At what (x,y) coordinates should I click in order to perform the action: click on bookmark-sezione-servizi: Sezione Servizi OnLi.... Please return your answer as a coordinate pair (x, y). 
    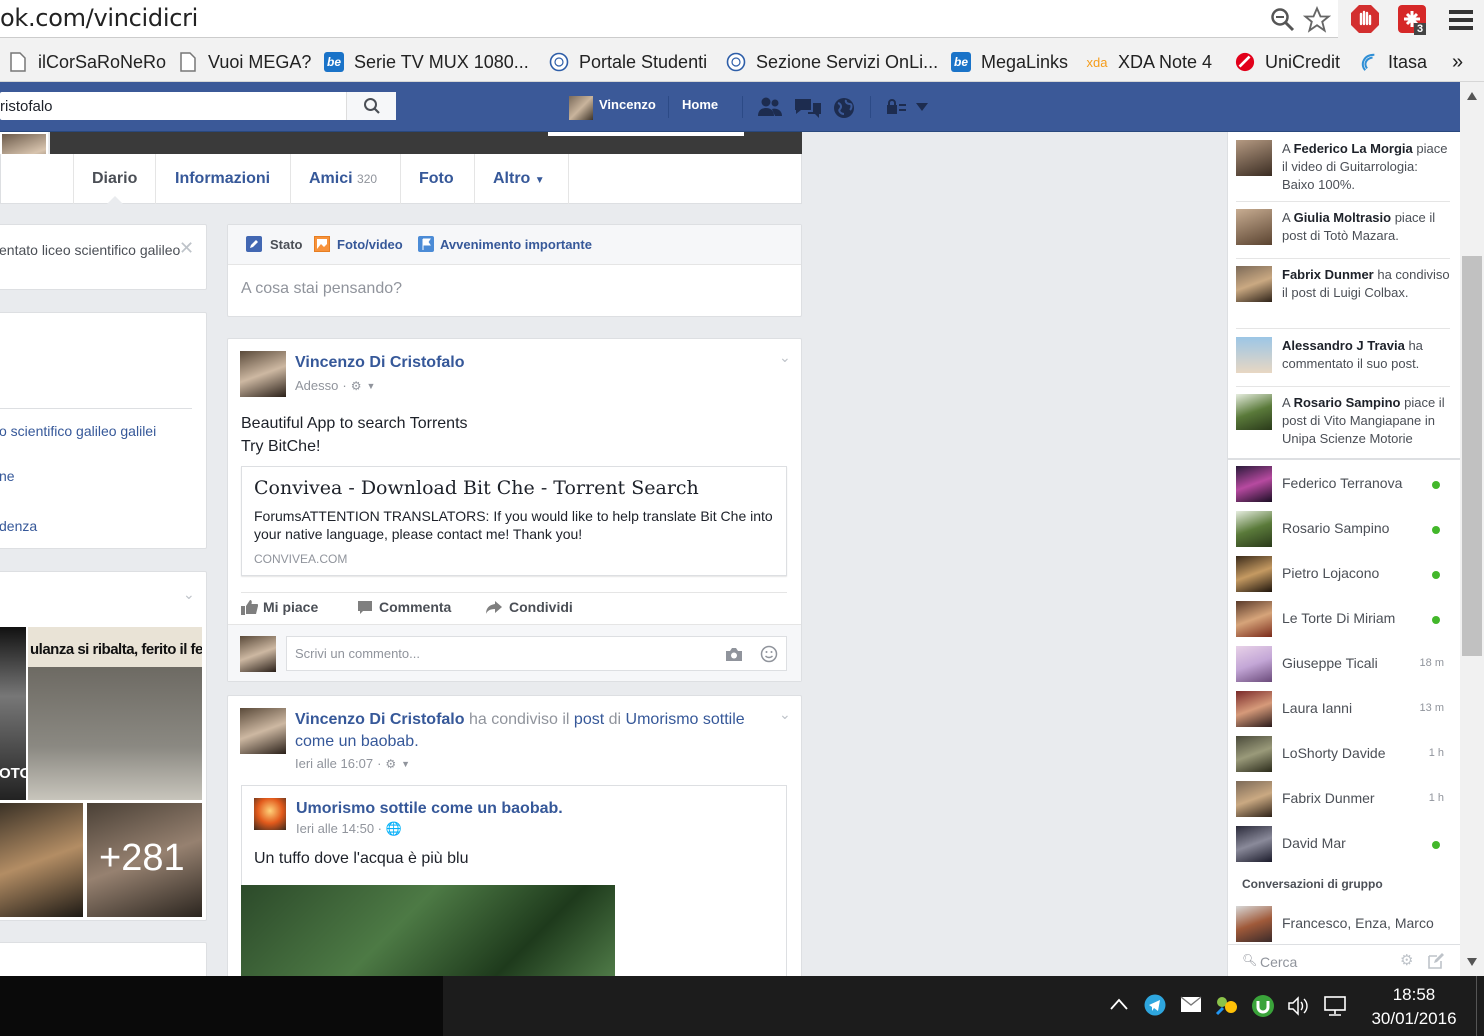
    Looking at the image, I should click on (832, 62).